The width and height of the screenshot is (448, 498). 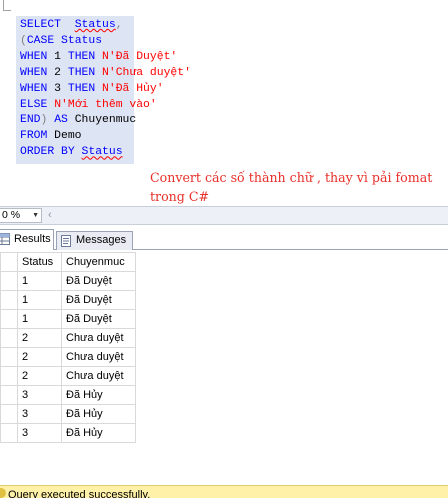 What do you see at coordinates (7, 103) in the screenshot?
I see `editor-gutter` at bounding box center [7, 103].